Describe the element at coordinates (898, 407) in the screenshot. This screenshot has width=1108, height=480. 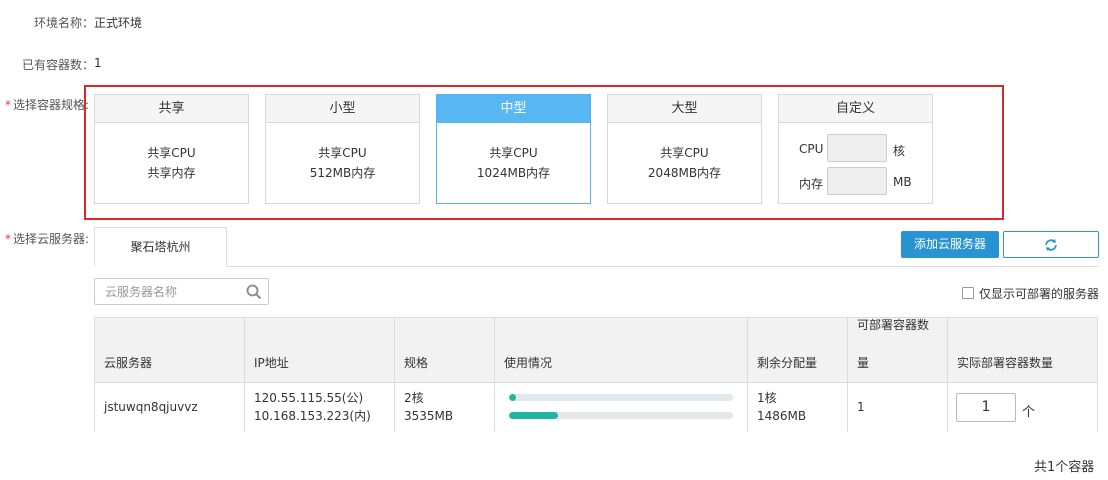
I see `td-deployable: 1` at that location.